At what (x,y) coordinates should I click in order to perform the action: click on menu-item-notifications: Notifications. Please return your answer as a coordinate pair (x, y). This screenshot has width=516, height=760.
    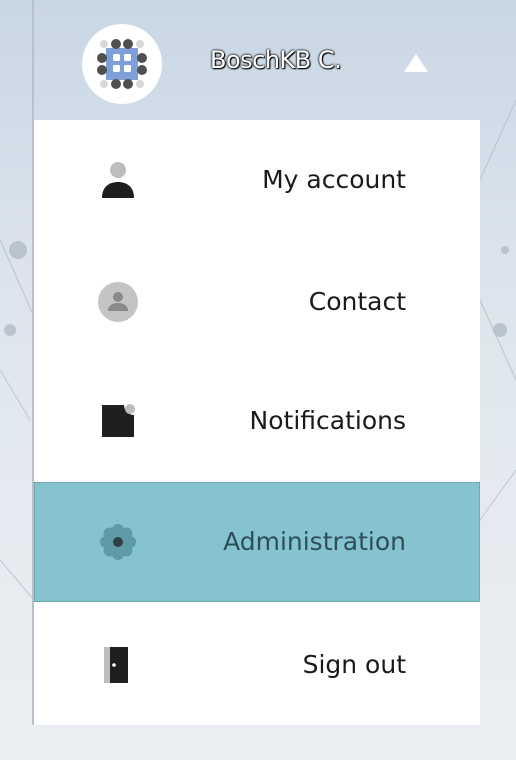
    Looking at the image, I should click on (257, 421).